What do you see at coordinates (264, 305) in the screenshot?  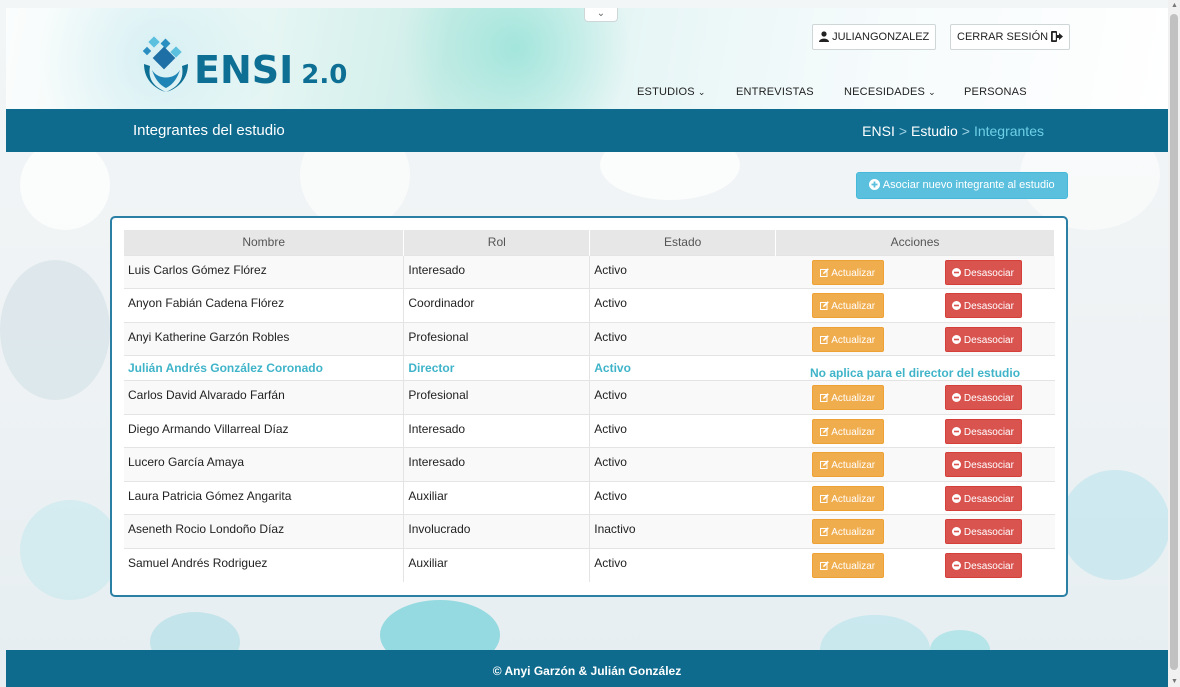 I see `cell-name: Anyon Fabián Cadena Flórez` at bounding box center [264, 305].